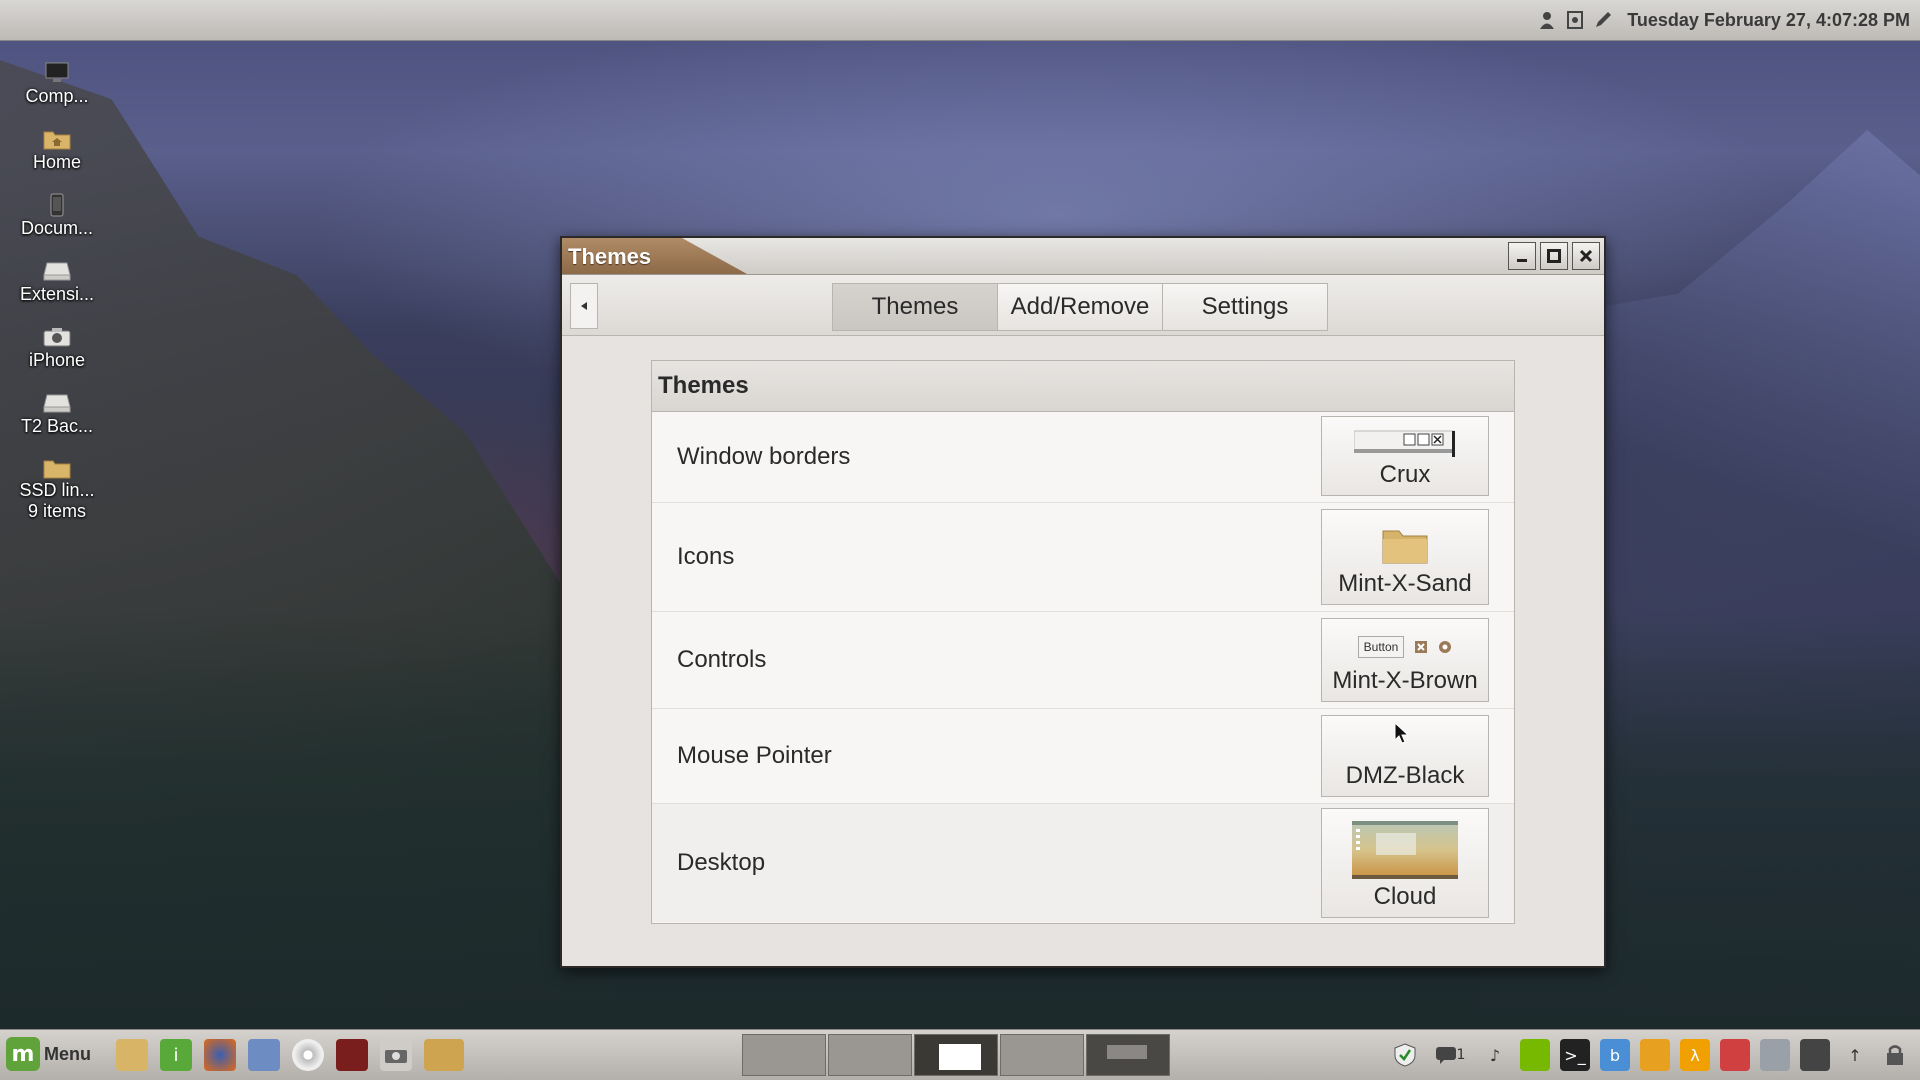 This screenshot has height=1080, width=1920. I want to click on row-label: Icons, so click(706, 556).